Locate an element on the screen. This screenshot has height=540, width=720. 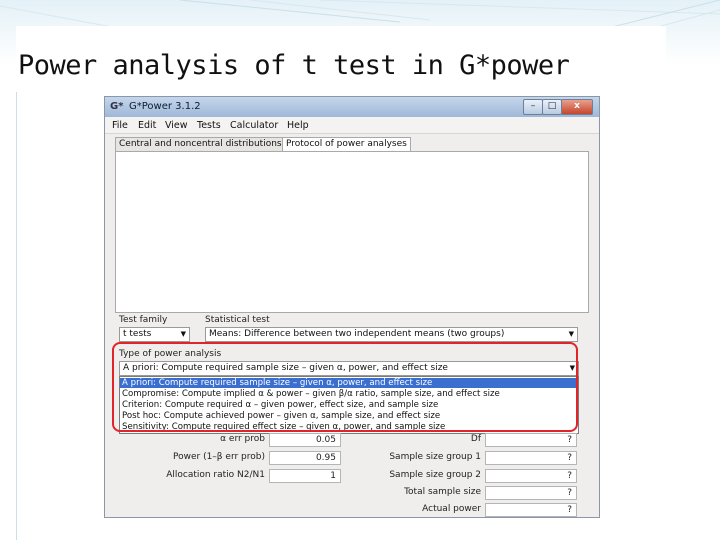
slide-left-rule is located at coordinates (16, 316).